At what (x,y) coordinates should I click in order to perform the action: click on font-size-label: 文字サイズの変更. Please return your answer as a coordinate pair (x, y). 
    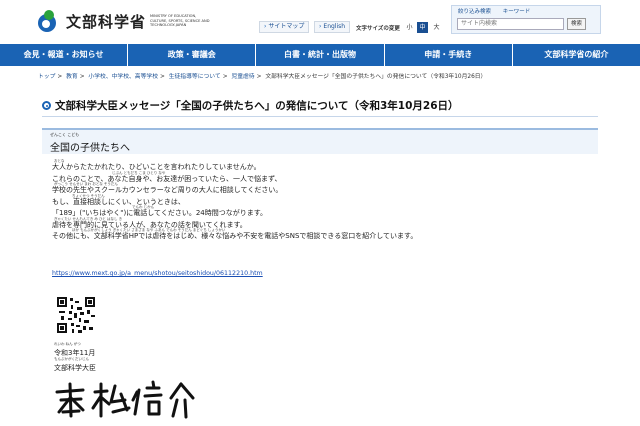
    Looking at the image, I should click on (378, 29).